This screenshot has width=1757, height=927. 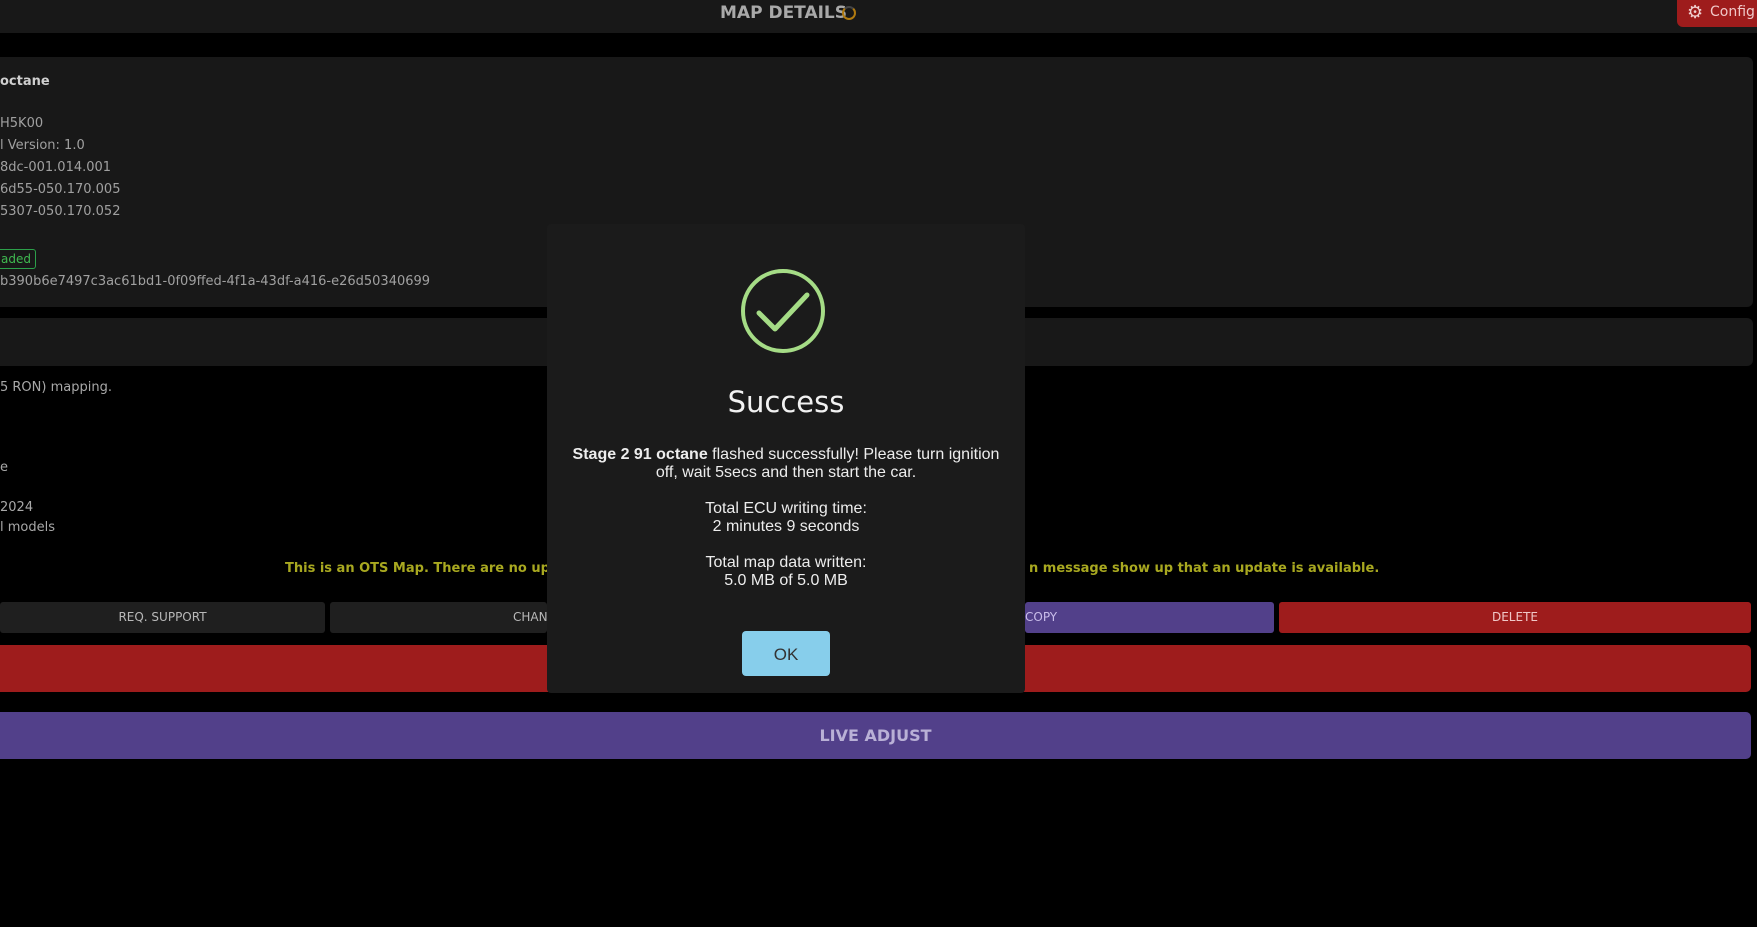 I want to click on data-written-value: 5.0 MB of 5.0 MB, so click(x=786, y=580).